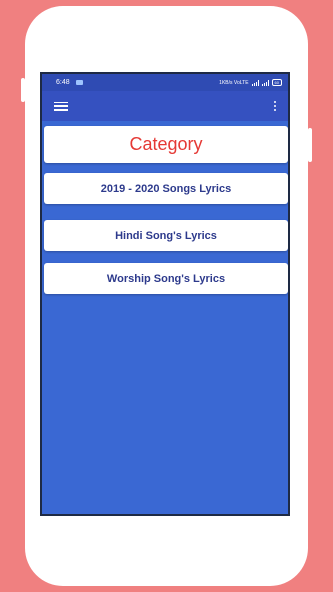 This screenshot has height=592, width=333. What do you see at coordinates (79, 82) in the screenshot?
I see `notification-icon` at bounding box center [79, 82].